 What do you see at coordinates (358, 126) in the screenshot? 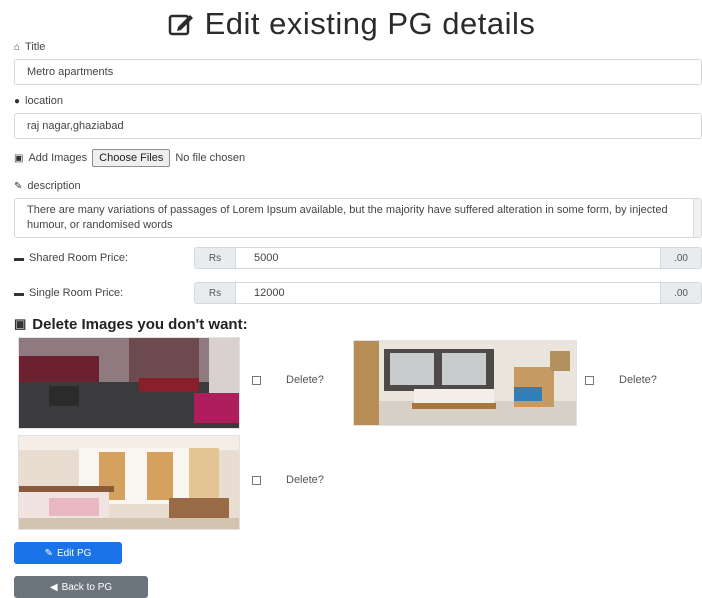
I see `location-input: raj nagar,ghaziabad` at bounding box center [358, 126].